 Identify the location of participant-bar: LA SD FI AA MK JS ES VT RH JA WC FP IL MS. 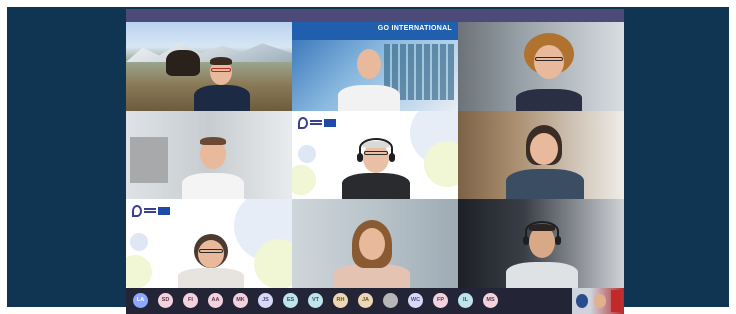
(375, 301).